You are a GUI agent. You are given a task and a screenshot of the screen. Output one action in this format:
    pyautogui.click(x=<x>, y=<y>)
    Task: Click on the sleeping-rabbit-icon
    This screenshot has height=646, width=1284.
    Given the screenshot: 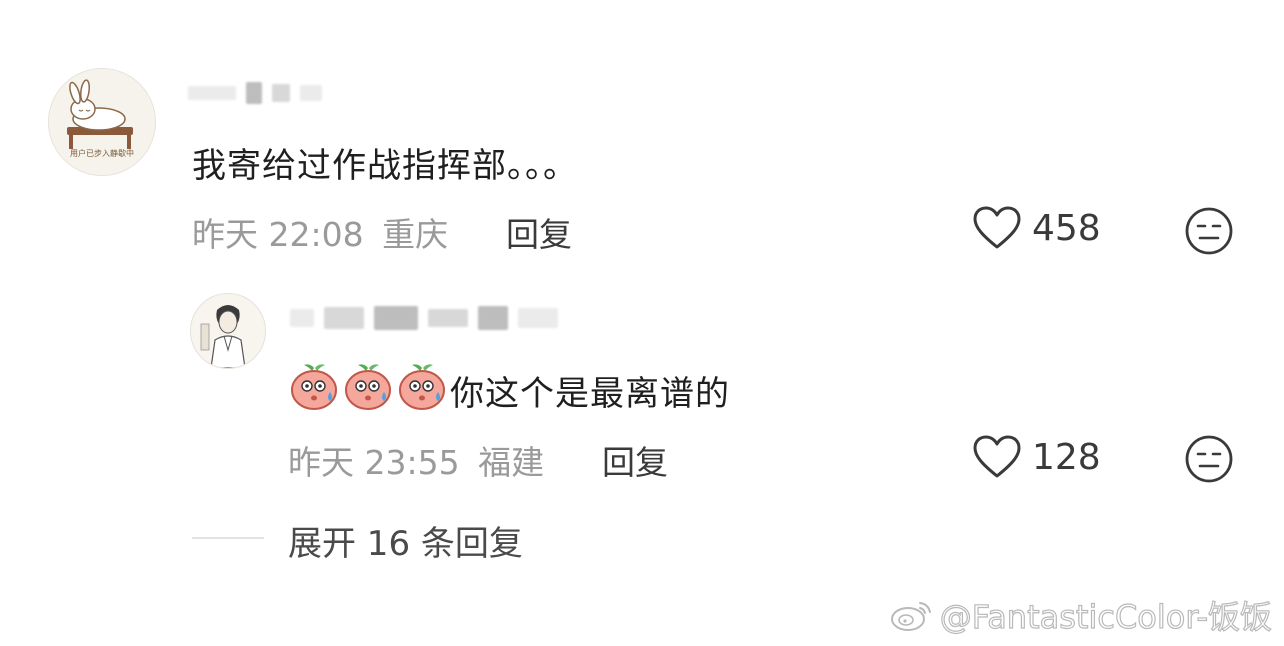 What is the action you would take?
    pyautogui.click(x=102, y=122)
    